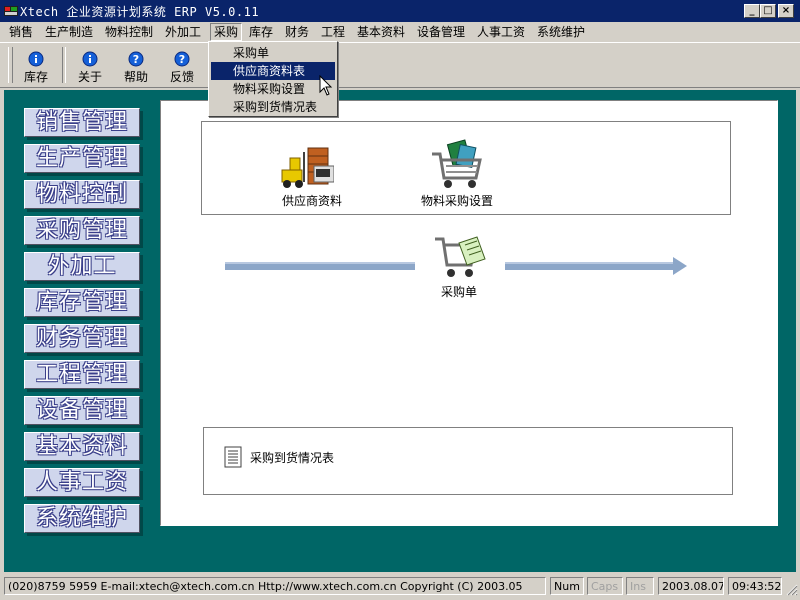  What do you see at coordinates (273, 53) in the screenshot?
I see `menu-item-purchase-order: 采购单` at bounding box center [273, 53].